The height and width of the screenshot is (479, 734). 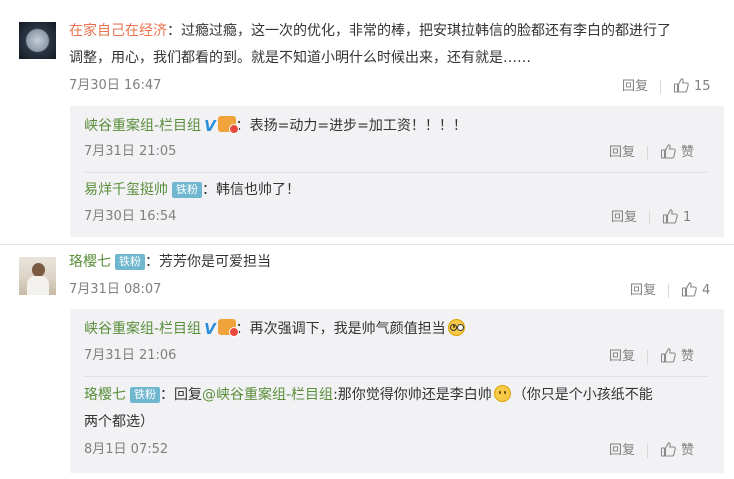 I want to click on like-count: 15, so click(x=702, y=86).